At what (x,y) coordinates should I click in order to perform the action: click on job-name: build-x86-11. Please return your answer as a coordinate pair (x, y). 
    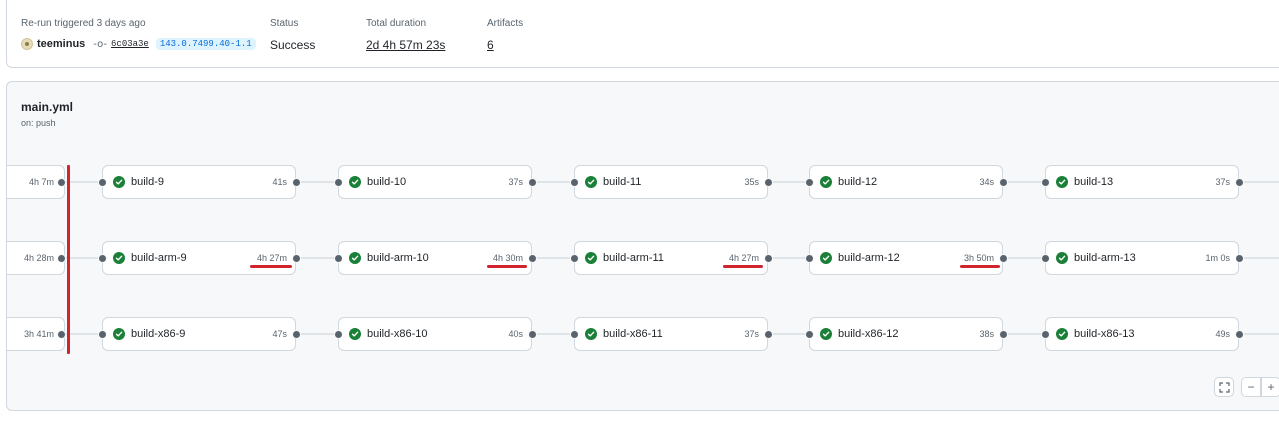
    Looking at the image, I should click on (633, 334).